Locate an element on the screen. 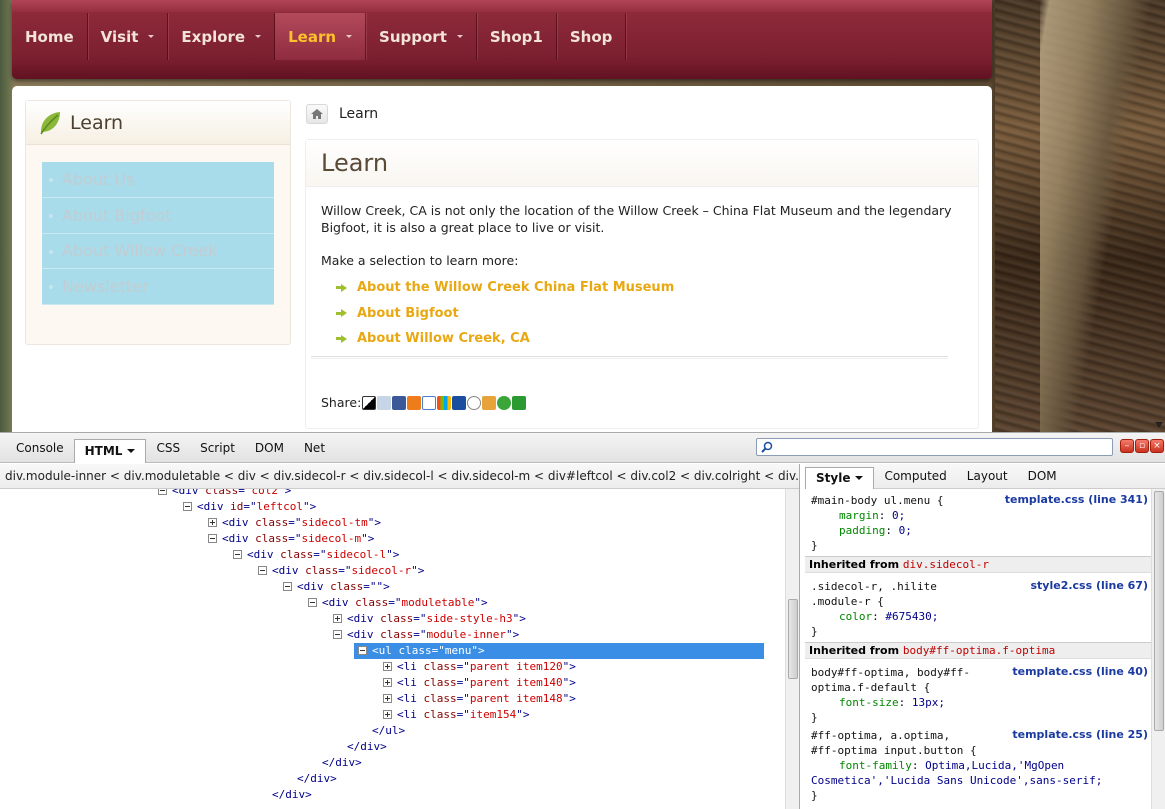 The image size is (1165, 809). tab-console: Console is located at coordinates (40, 448).